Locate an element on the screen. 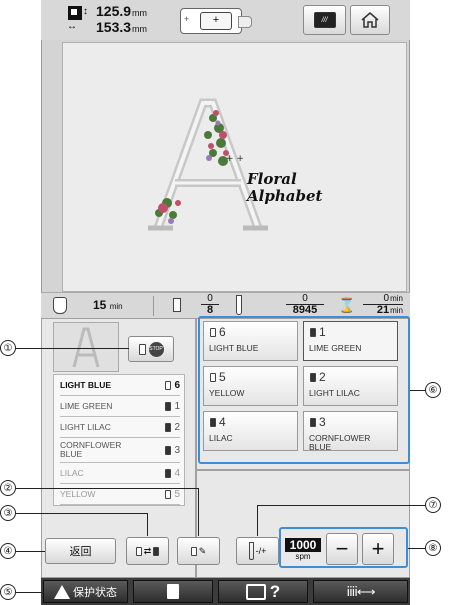  thread-number: 6 is located at coordinates (177, 385).